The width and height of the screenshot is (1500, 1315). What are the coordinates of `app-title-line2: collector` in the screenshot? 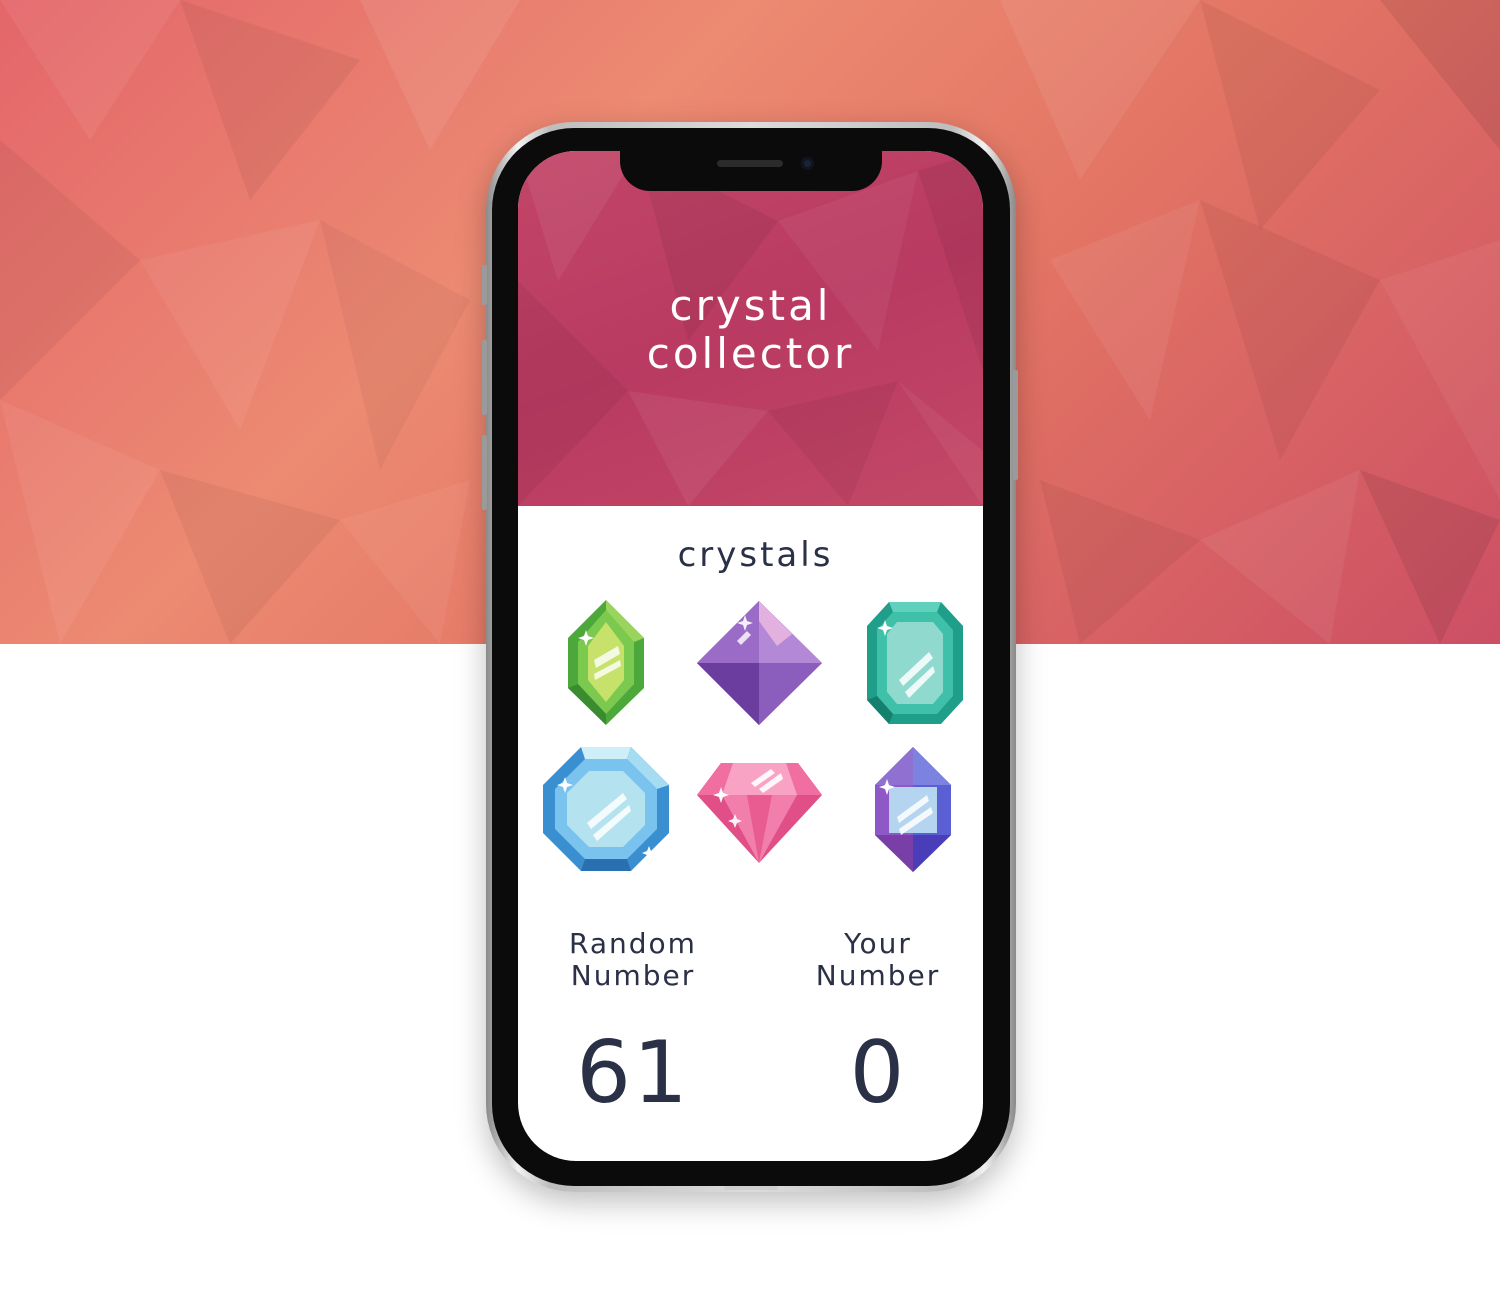 It's located at (750, 353).